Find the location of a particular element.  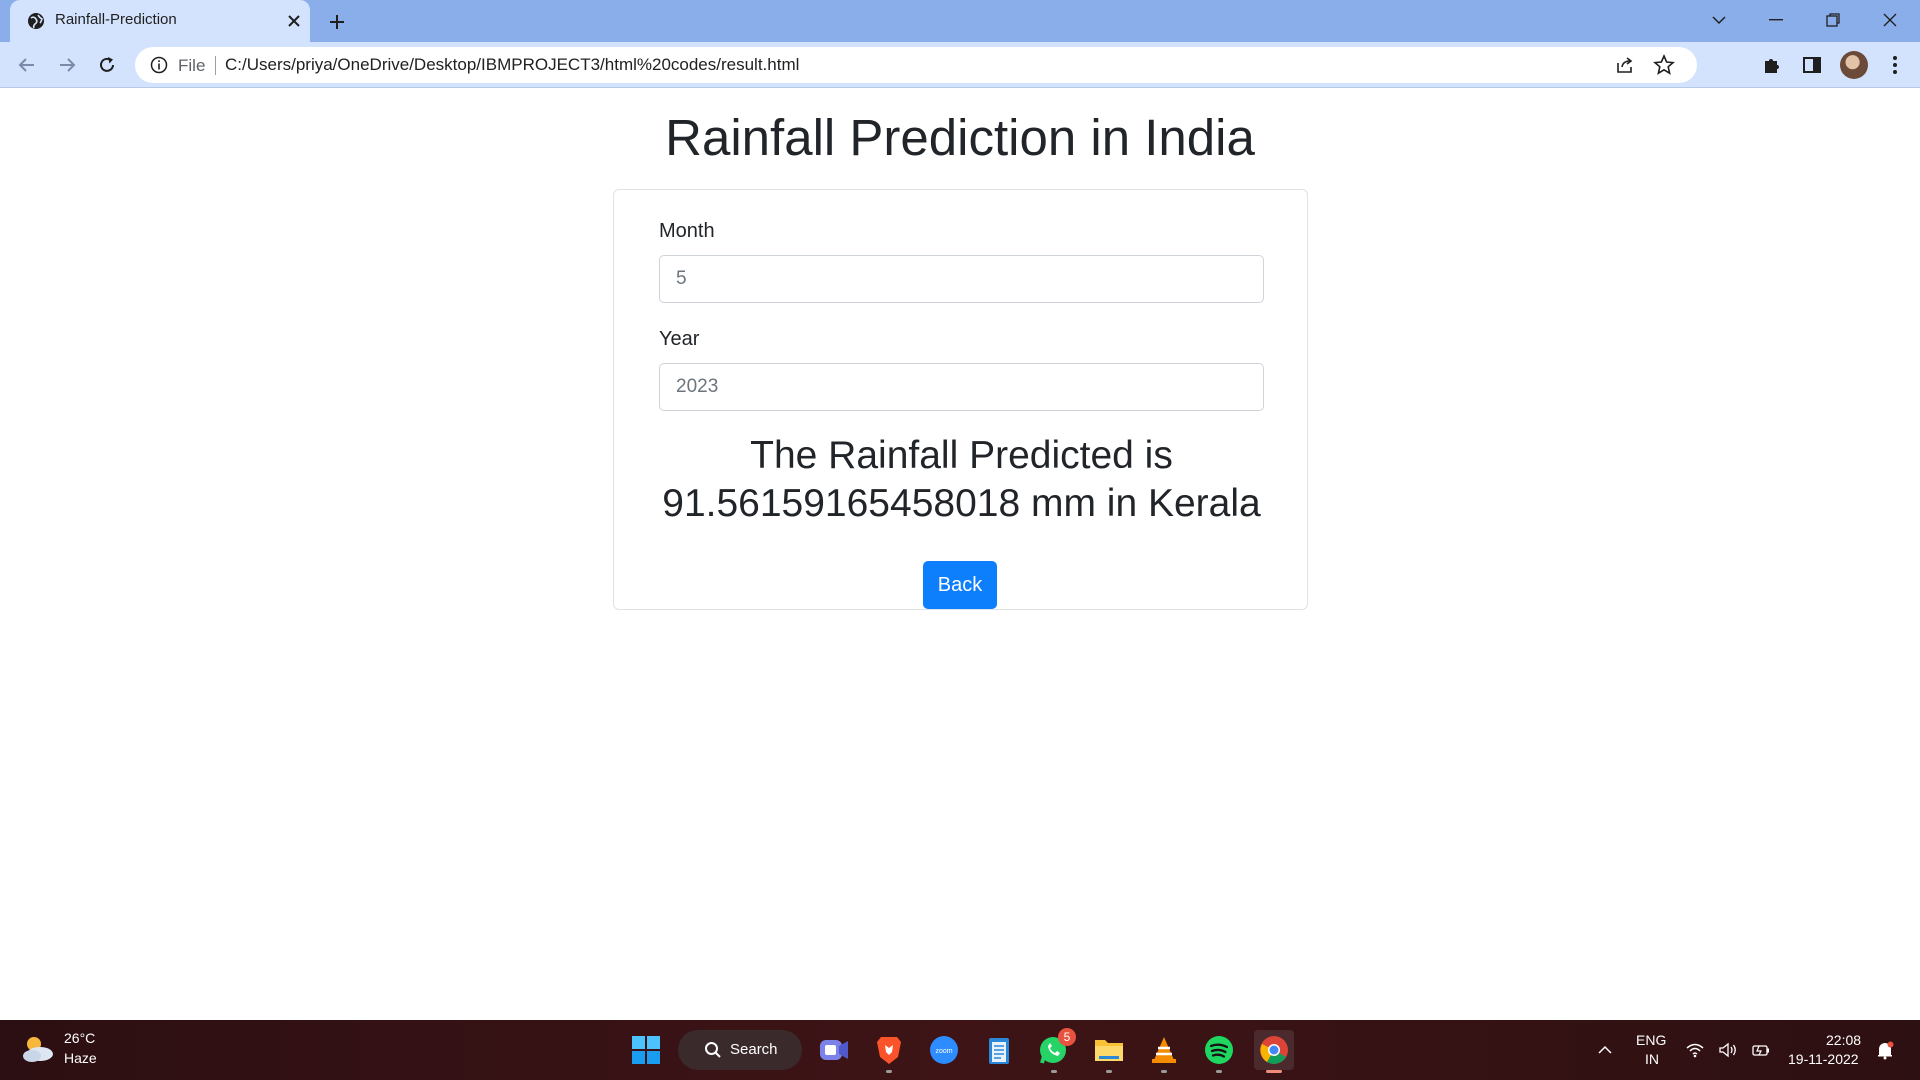

kebab-menu-icon is located at coordinates (1895, 65).